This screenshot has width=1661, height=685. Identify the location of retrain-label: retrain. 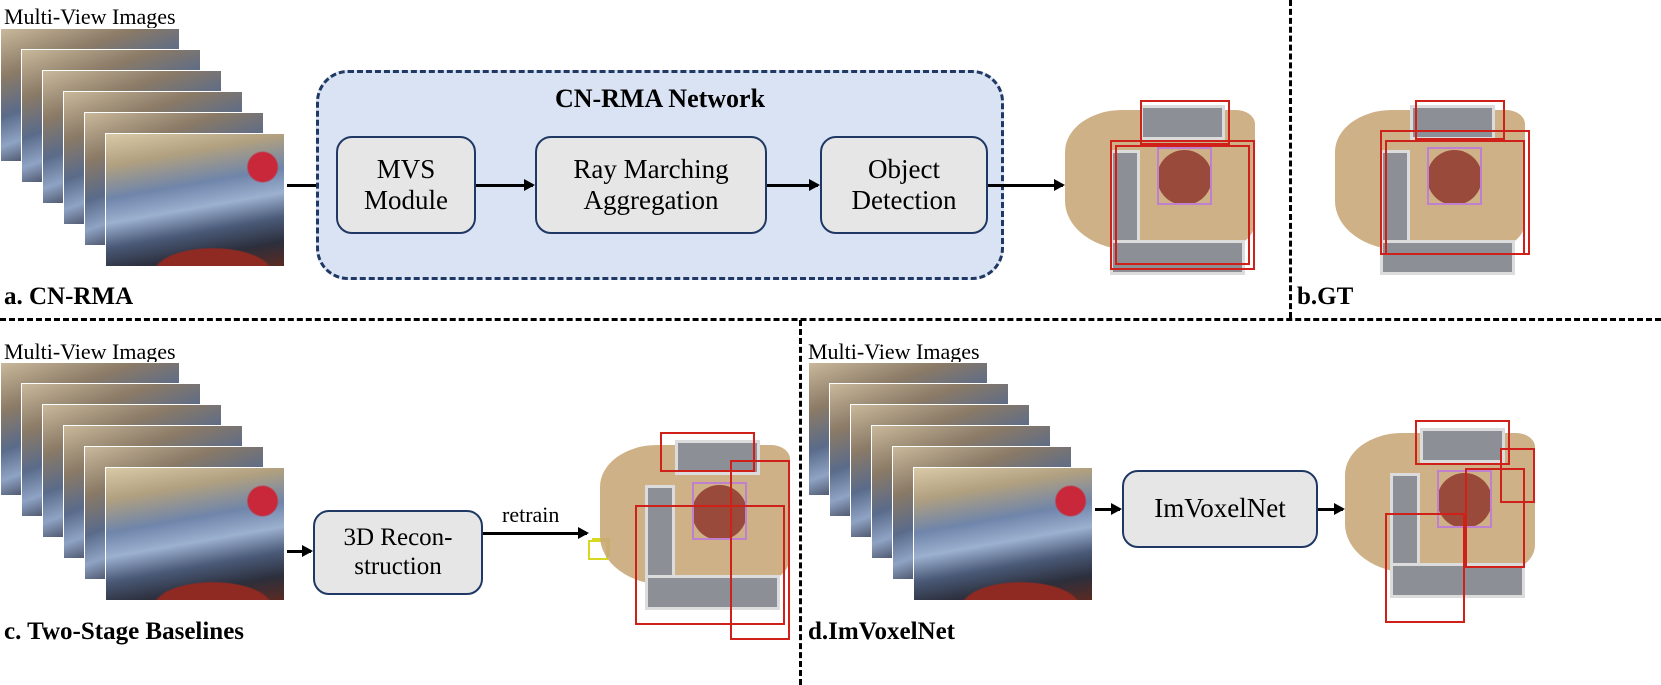
(531, 514).